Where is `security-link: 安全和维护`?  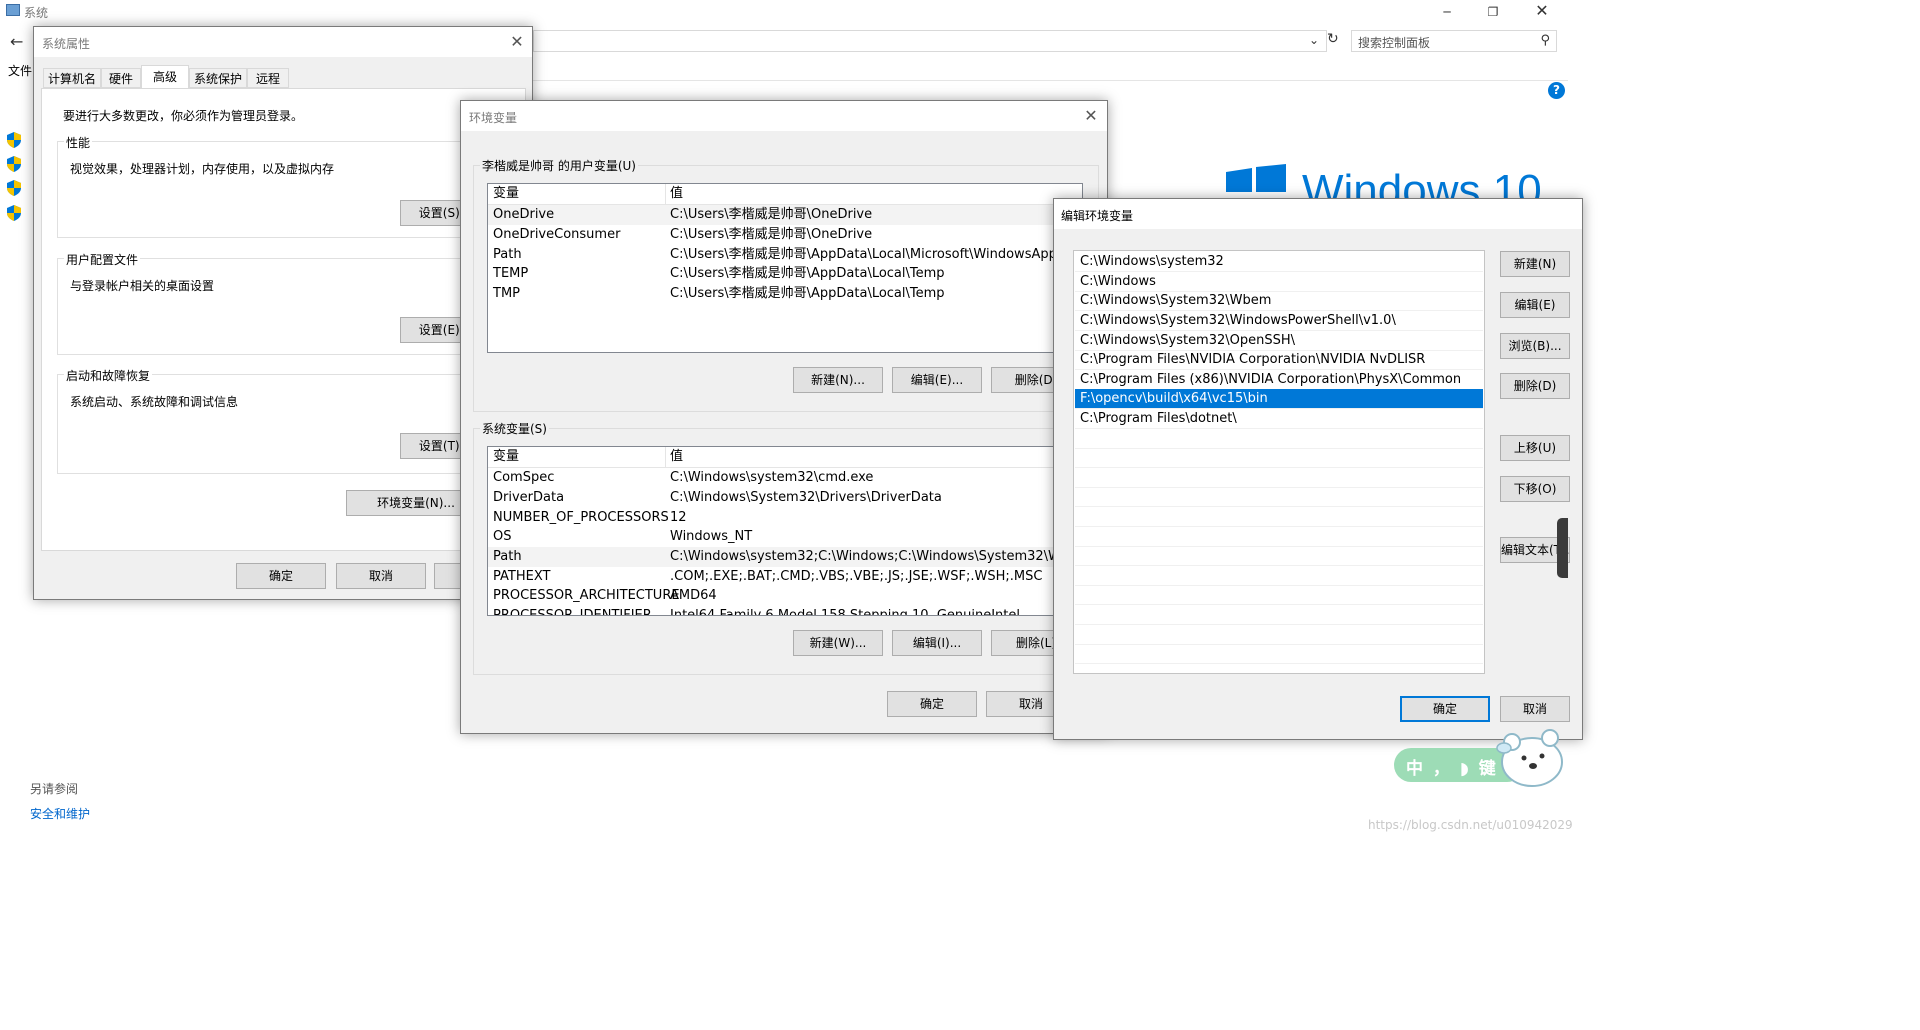 security-link: 安全和维护 is located at coordinates (60, 813).